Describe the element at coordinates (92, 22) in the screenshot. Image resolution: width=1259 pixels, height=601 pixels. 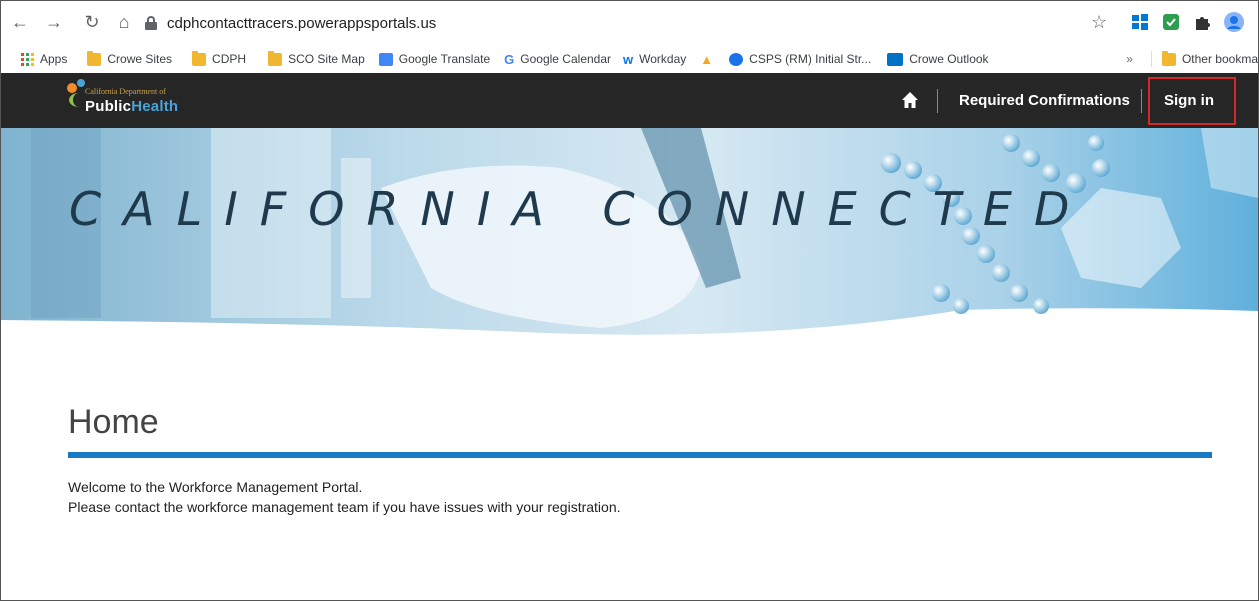
I see `reload-icon: ↻` at that location.